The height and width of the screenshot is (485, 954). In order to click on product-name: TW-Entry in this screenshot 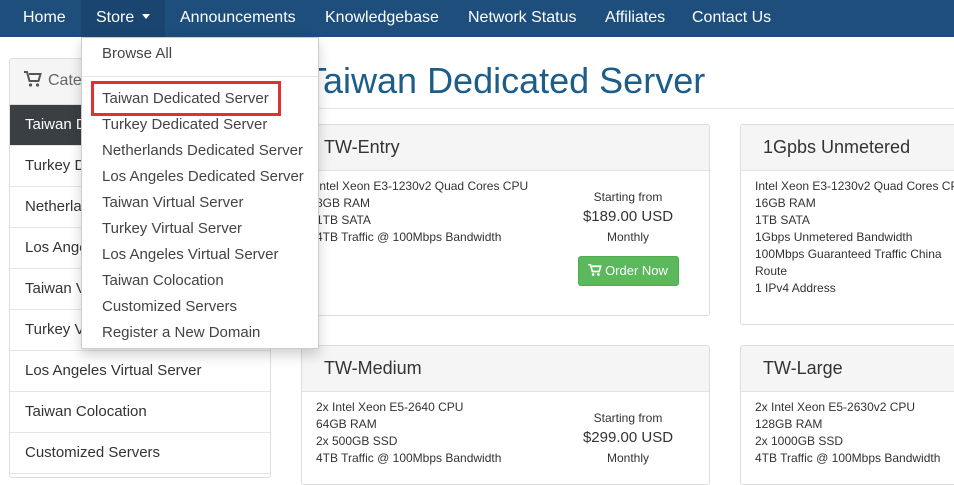, I will do `click(505, 148)`.